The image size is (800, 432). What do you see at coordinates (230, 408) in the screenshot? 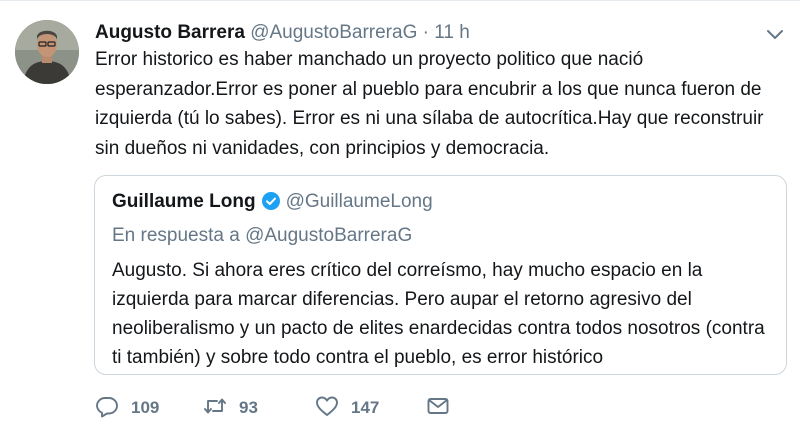
I see `retweet-button: 93` at bounding box center [230, 408].